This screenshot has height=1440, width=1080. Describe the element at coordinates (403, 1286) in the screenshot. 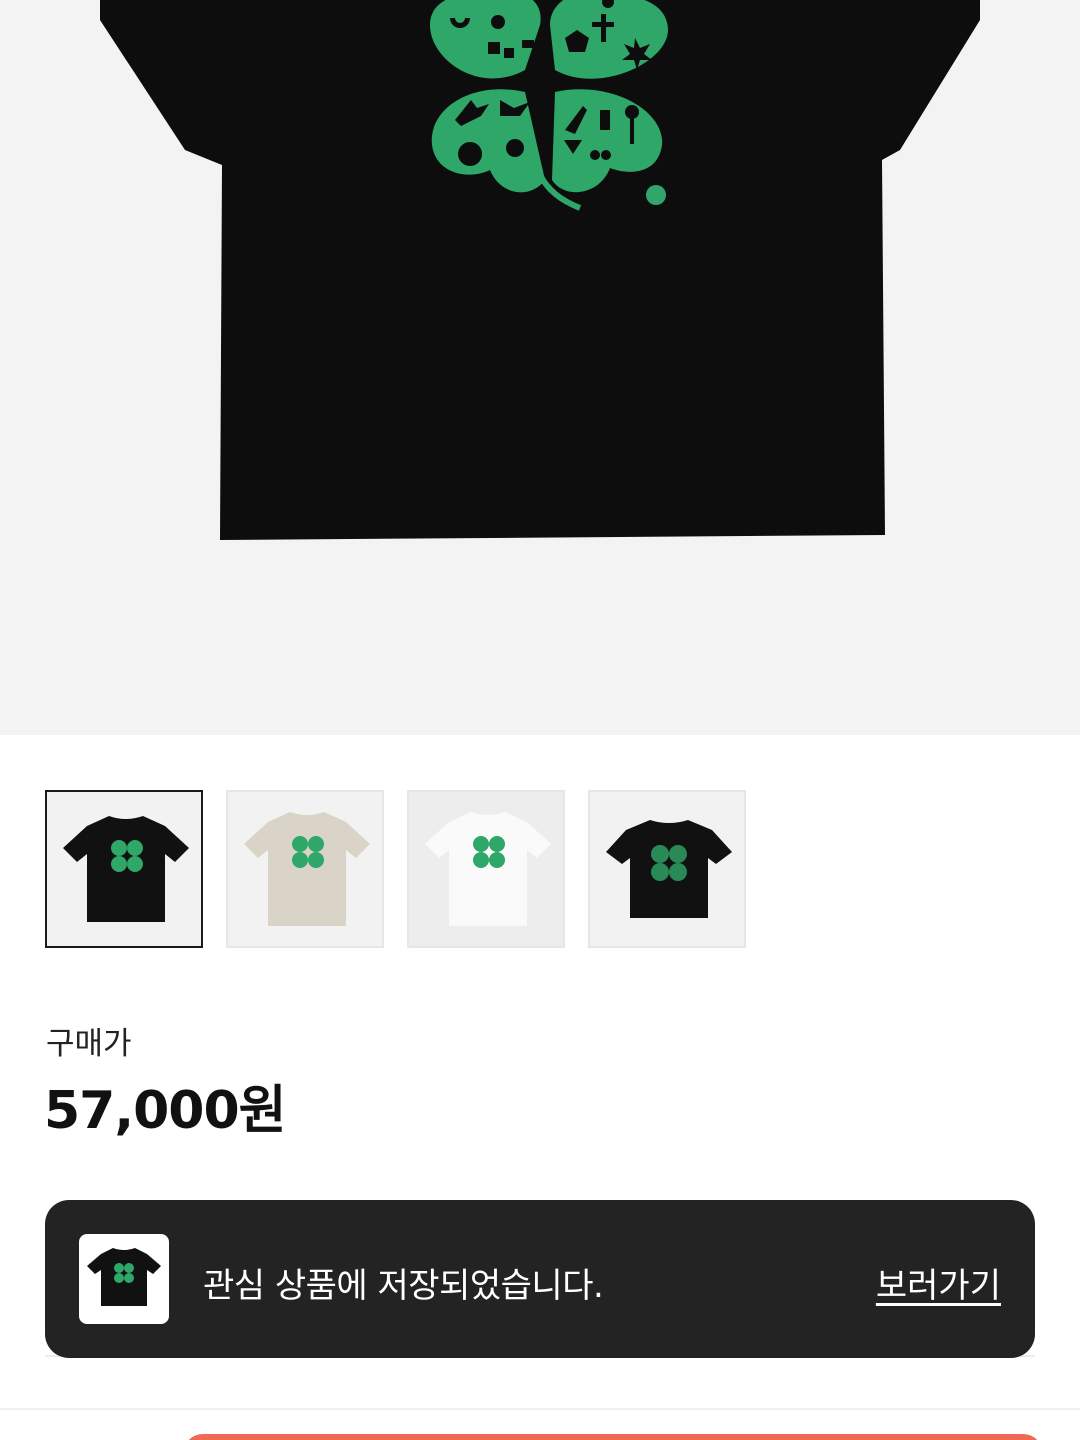

I see `toast-message: 관심 상품에 저장되었습니다.` at that location.